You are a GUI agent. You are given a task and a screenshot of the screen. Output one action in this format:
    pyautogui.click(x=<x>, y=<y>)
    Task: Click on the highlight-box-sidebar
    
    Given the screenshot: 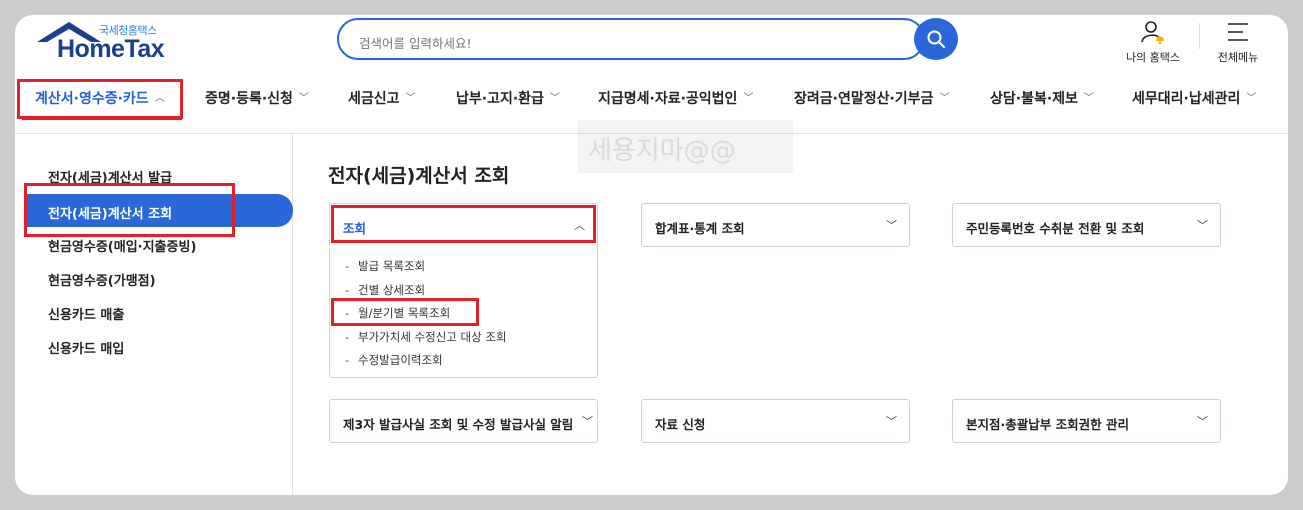 What is the action you would take?
    pyautogui.click(x=129, y=210)
    